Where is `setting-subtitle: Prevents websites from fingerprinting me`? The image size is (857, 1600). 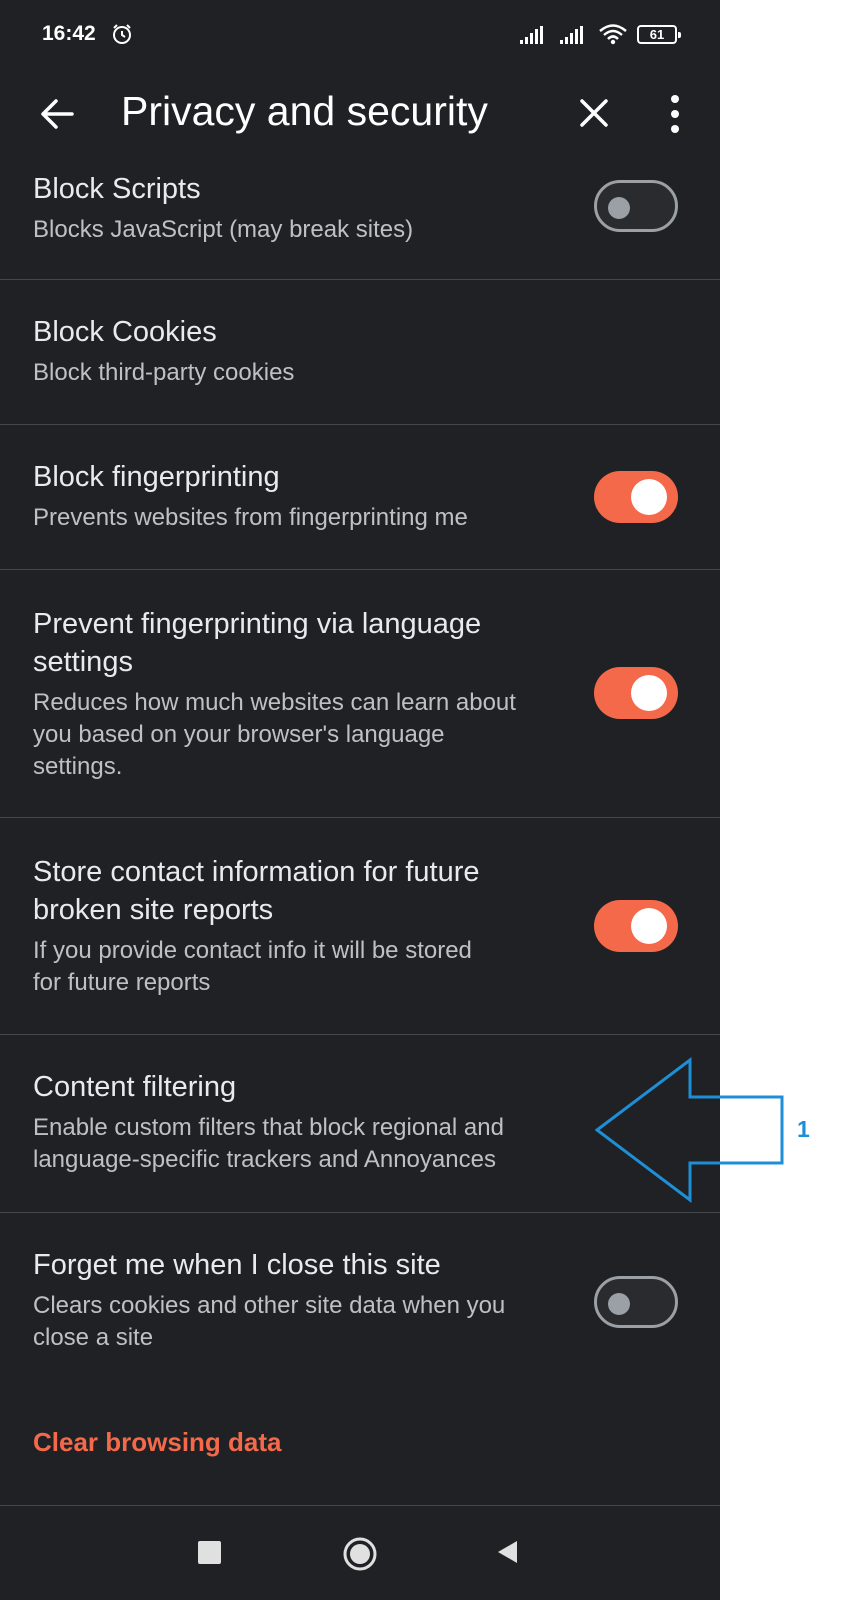 setting-subtitle: Prevents websites from fingerprinting me is located at coordinates (250, 517).